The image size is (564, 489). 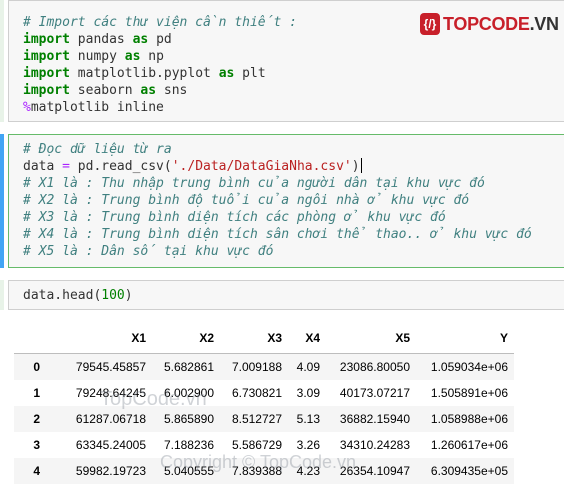 I want to click on paren: ), so click(x=355, y=166).